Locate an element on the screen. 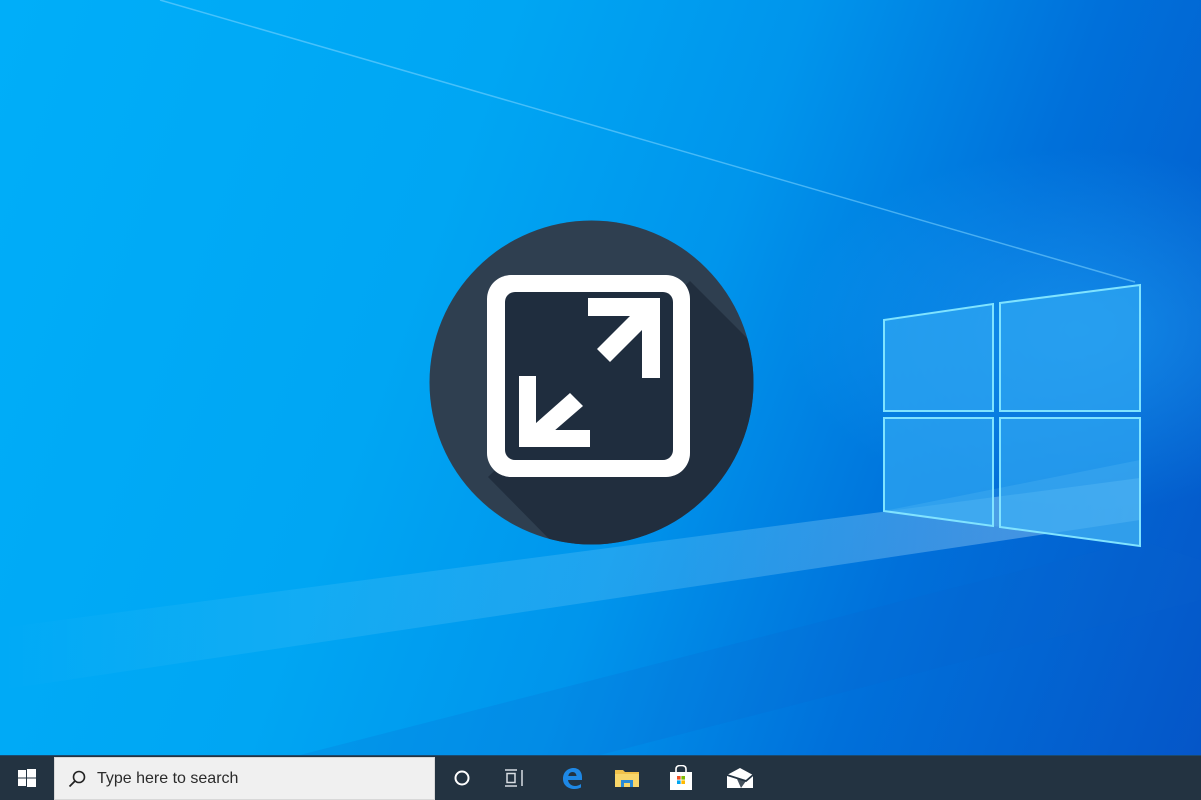  store-button is located at coordinates (681, 778).